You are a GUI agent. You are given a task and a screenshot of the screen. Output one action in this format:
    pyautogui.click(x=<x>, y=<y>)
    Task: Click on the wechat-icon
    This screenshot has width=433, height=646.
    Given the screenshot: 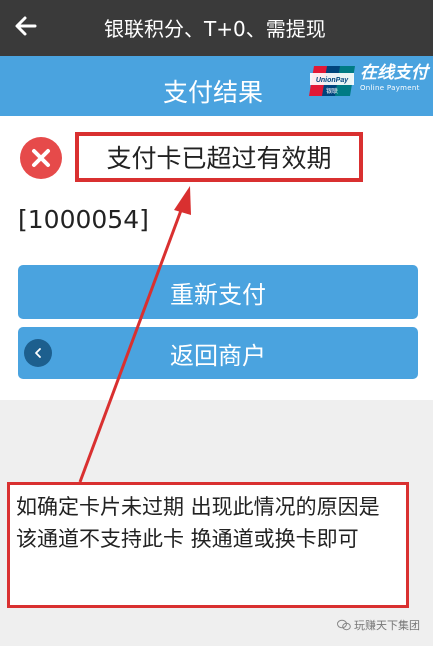 What is the action you would take?
    pyautogui.click(x=344, y=625)
    